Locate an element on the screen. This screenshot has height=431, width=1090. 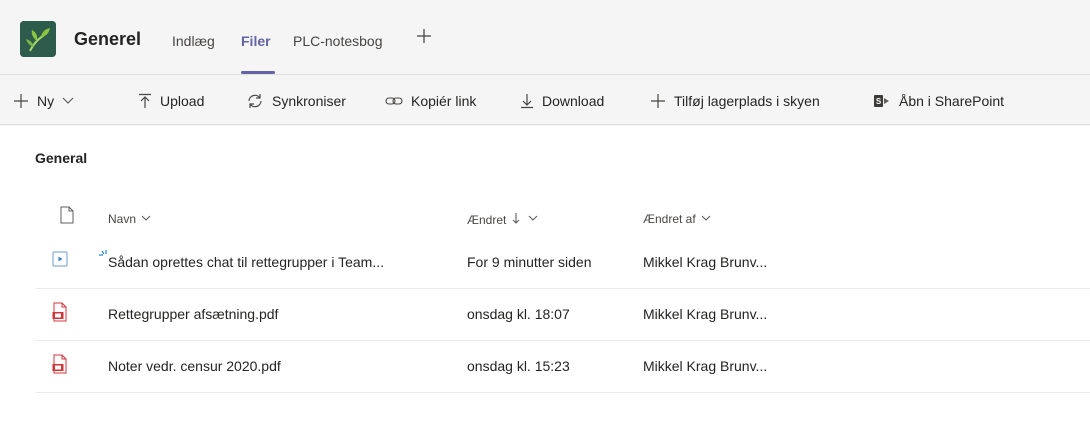
file-modified: onsdag kl. 15:23 is located at coordinates (518, 366).